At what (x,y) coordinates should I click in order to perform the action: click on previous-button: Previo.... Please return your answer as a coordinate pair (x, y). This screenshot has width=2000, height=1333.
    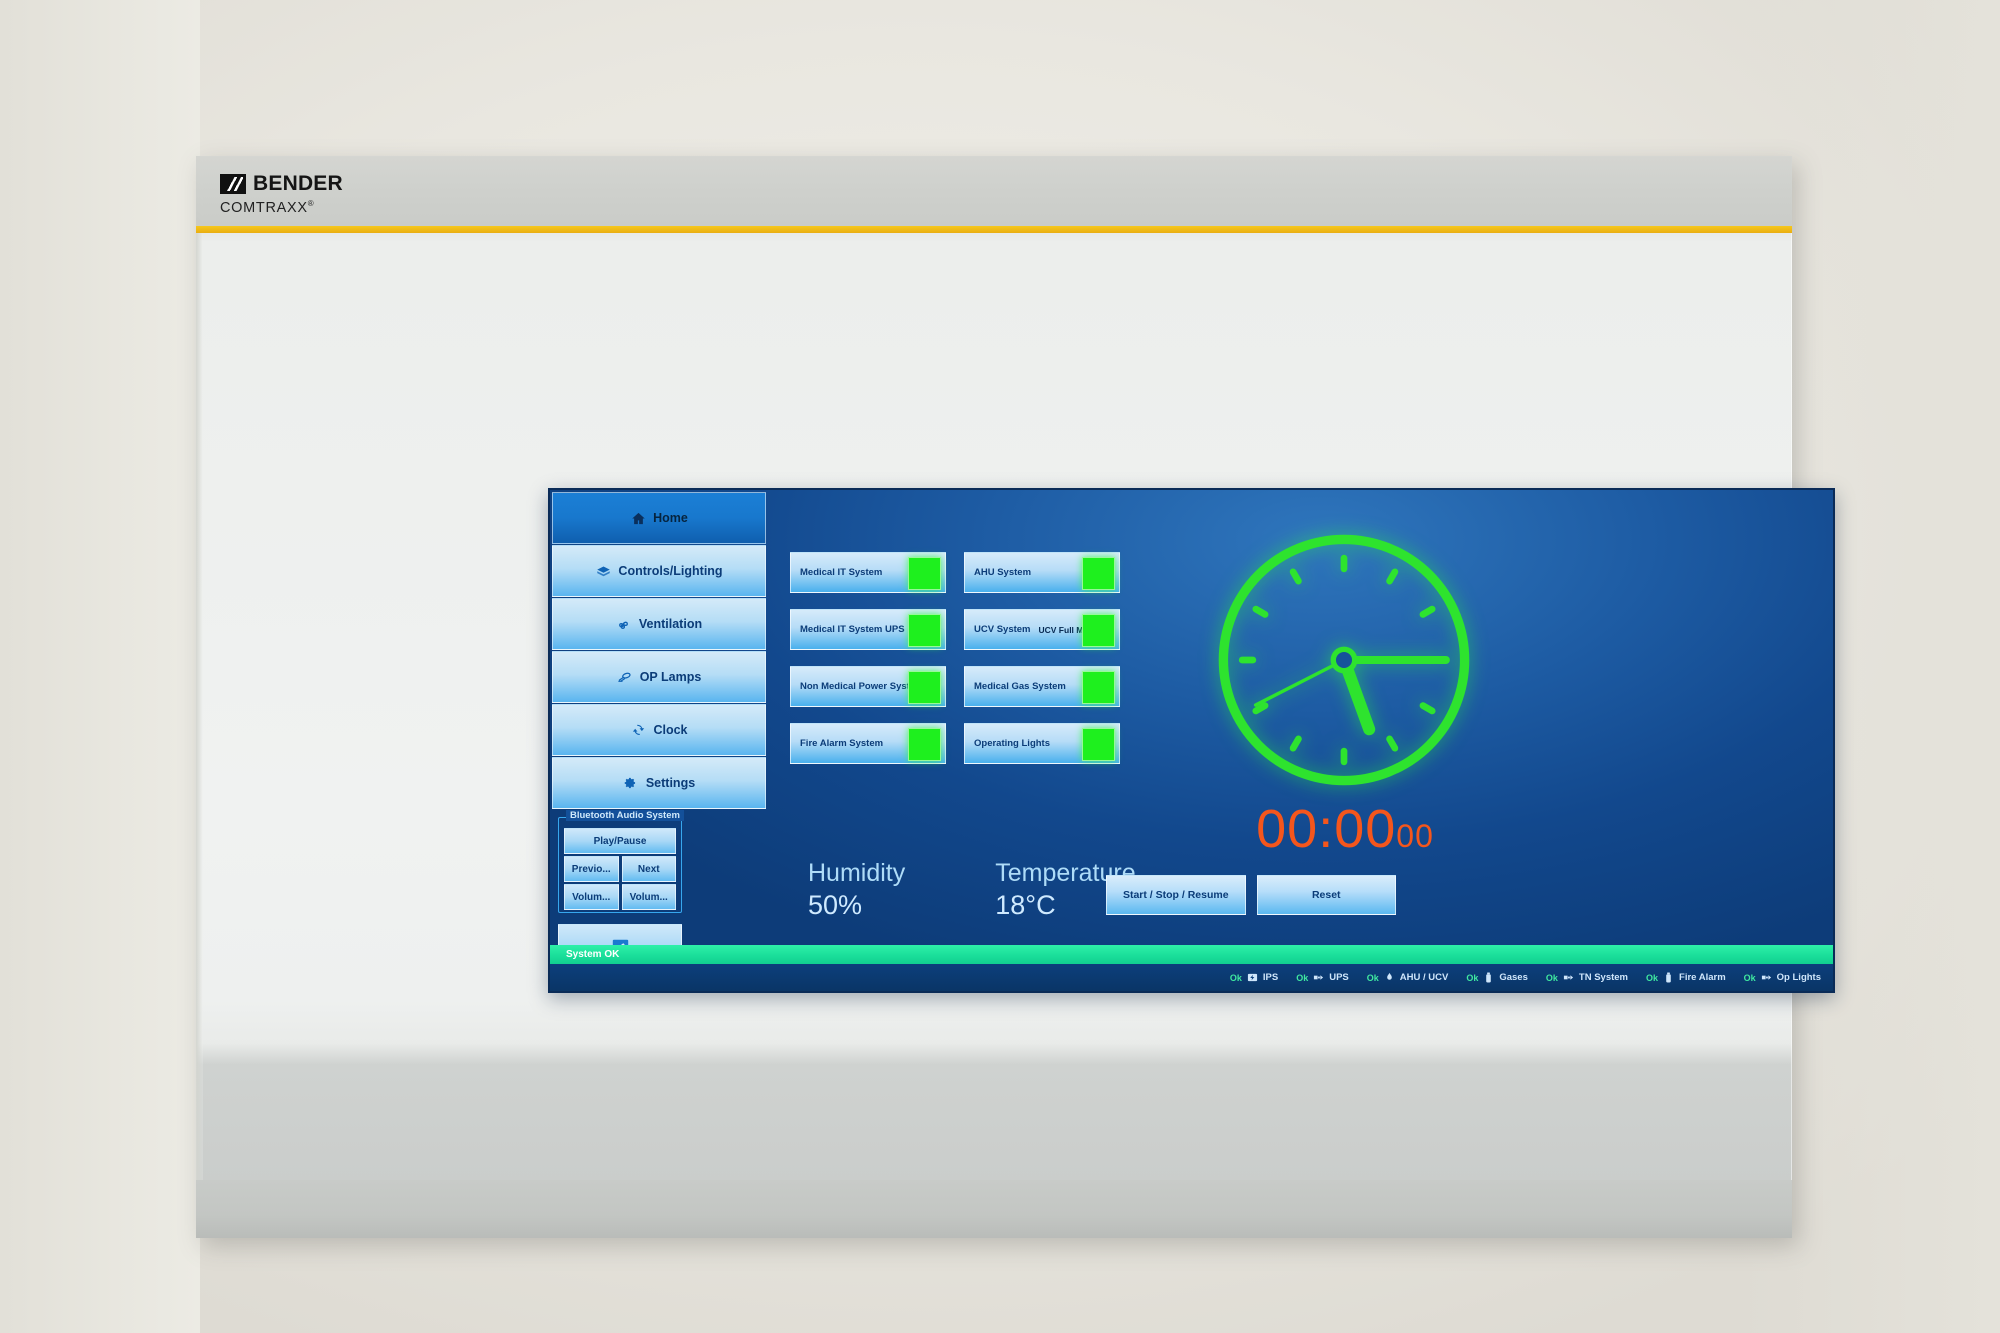
    Looking at the image, I should click on (591, 869).